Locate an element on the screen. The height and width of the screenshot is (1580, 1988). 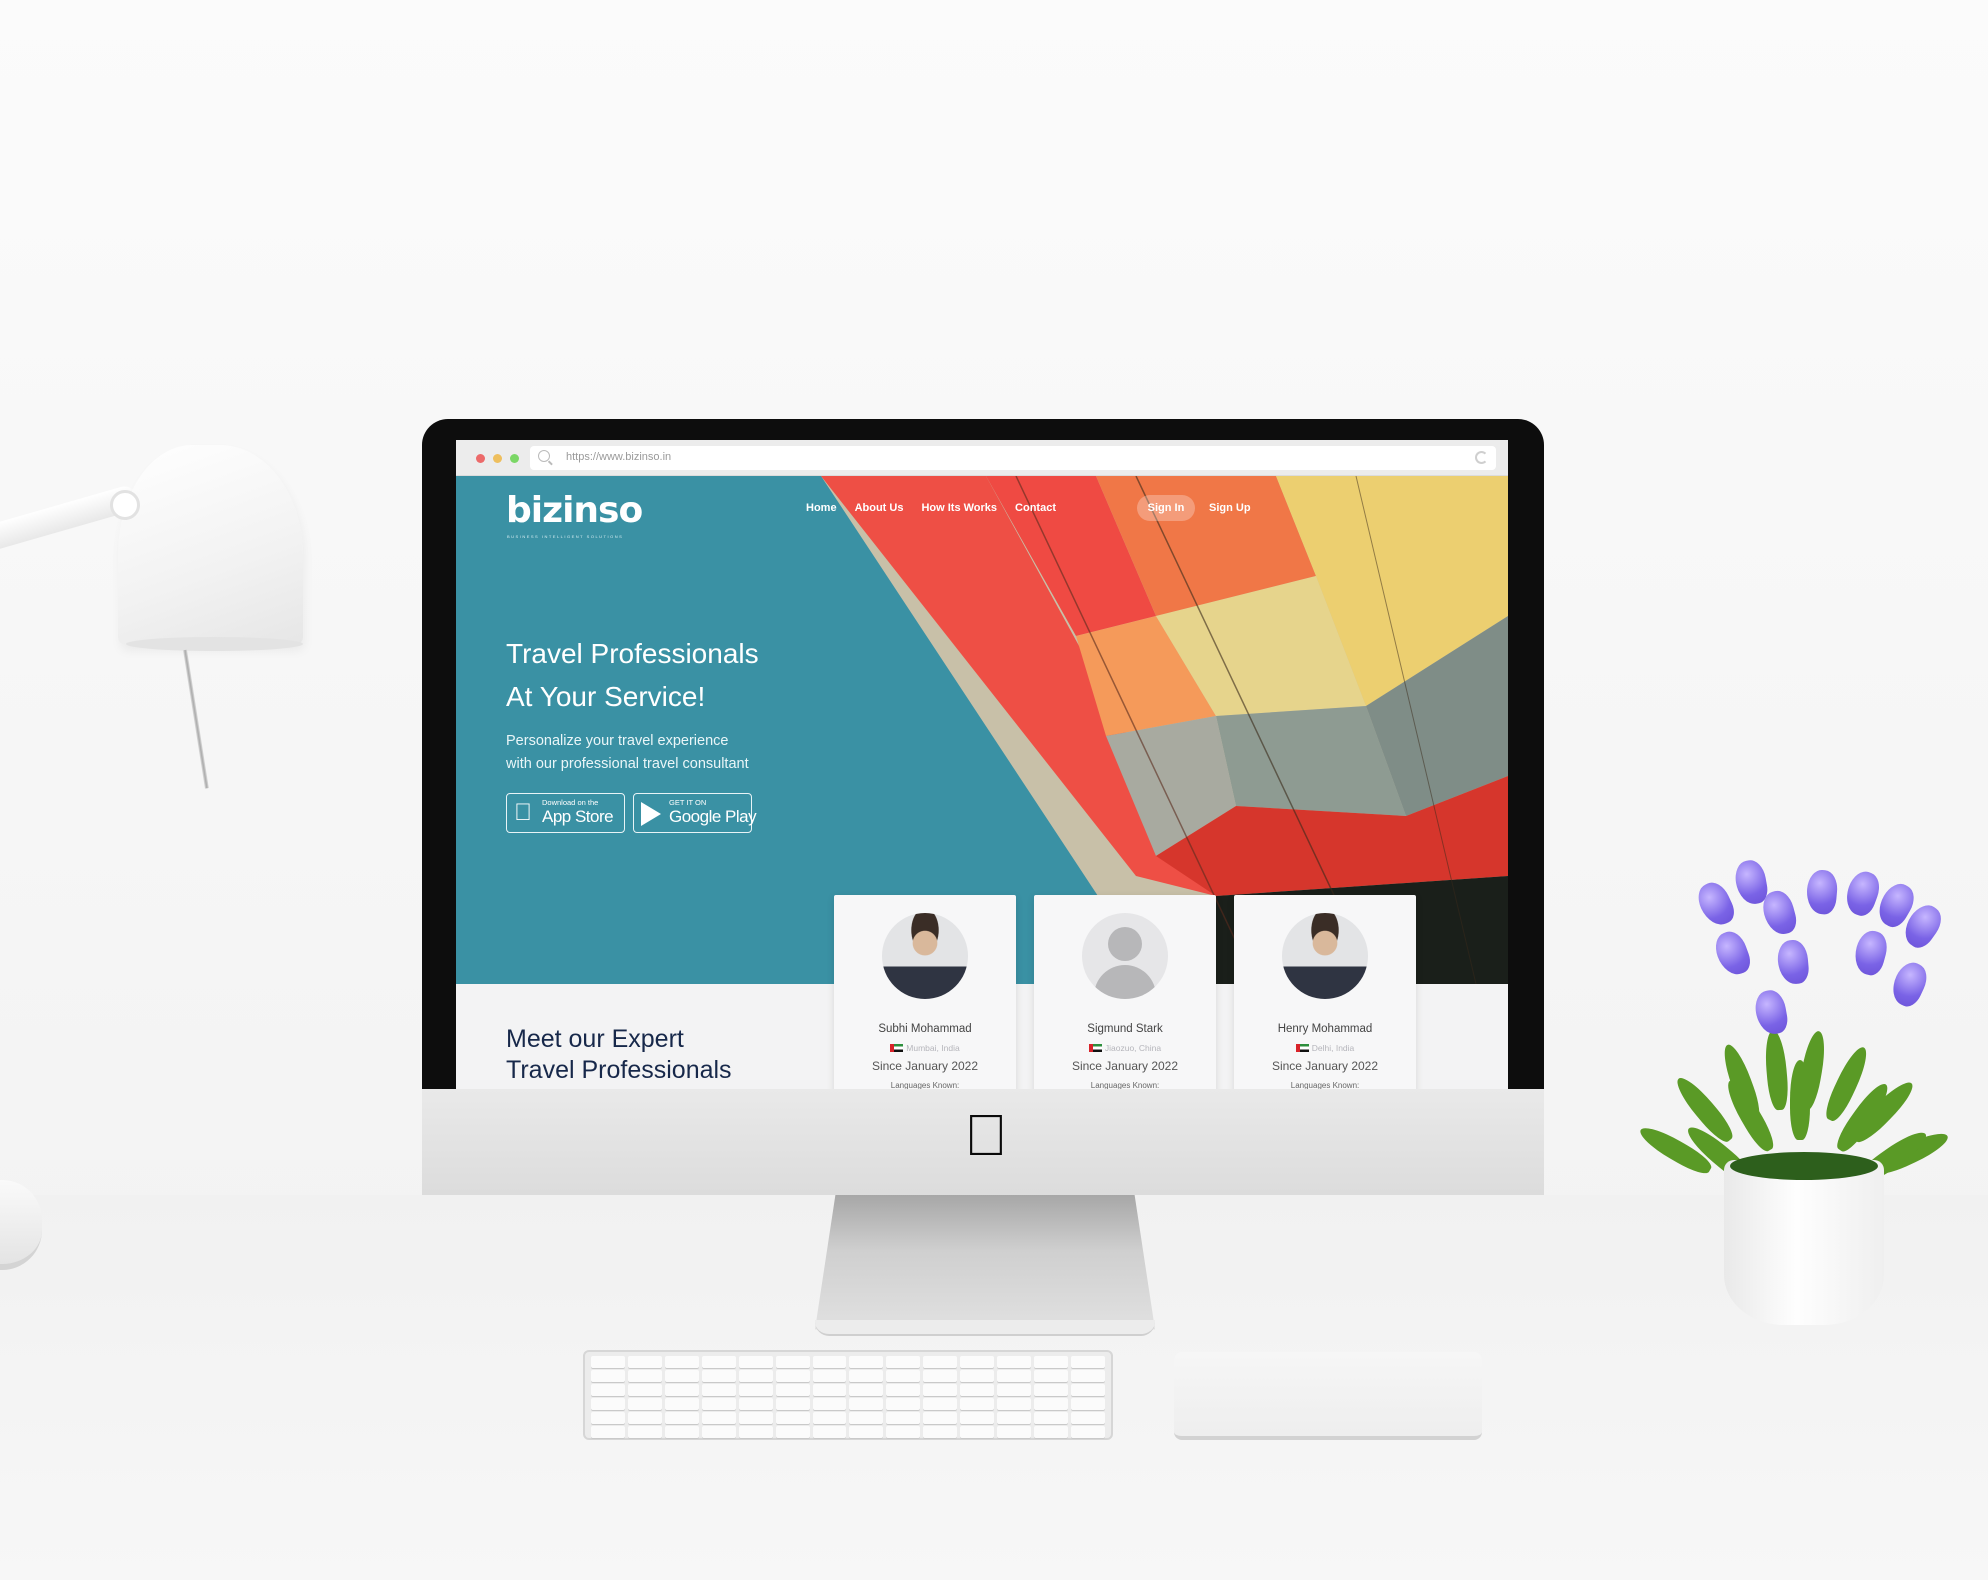
plant-pot is located at coordinates (1804, 1242).